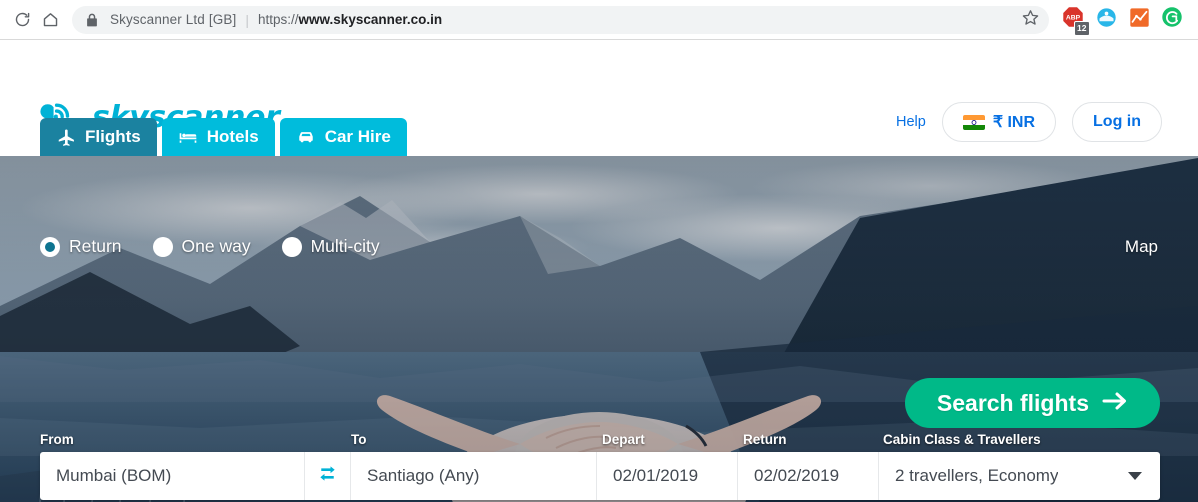  What do you see at coordinates (977, 475) in the screenshot?
I see `cabin-class-travellers-value: 2 travellers, Economy` at bounding box center [977, 475].